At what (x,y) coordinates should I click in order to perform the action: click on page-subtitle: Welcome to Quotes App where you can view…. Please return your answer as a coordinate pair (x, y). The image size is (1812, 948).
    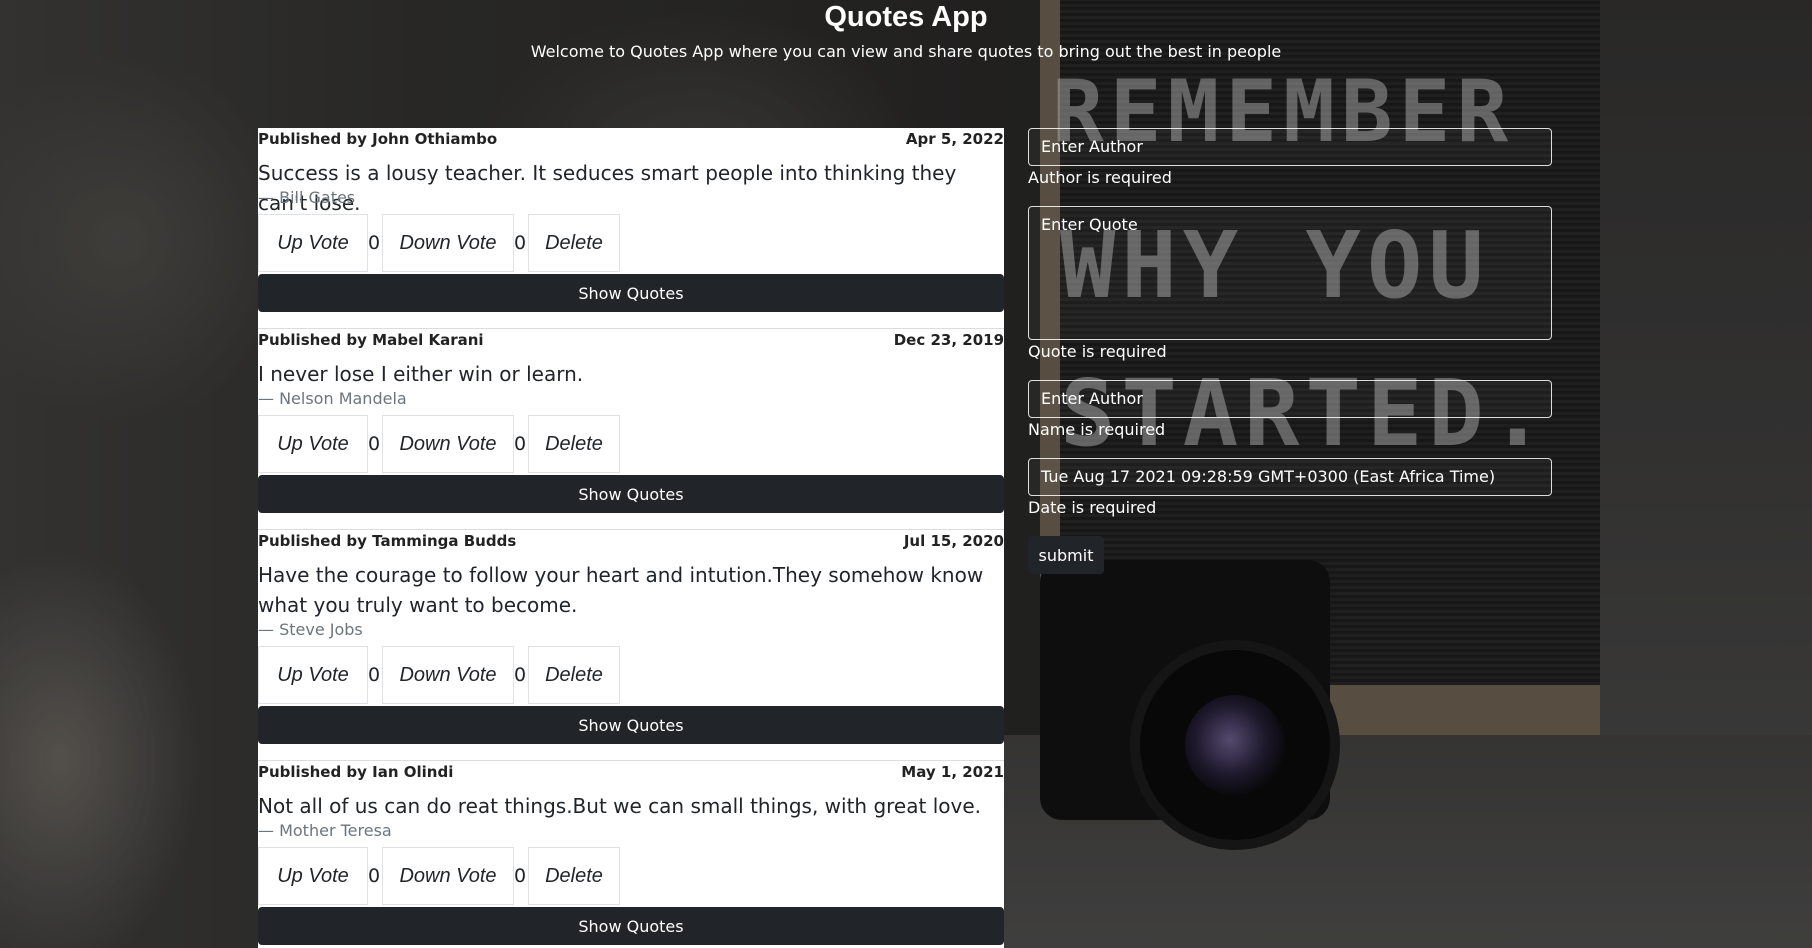
    Looking at the image, I should click on (906, 51).